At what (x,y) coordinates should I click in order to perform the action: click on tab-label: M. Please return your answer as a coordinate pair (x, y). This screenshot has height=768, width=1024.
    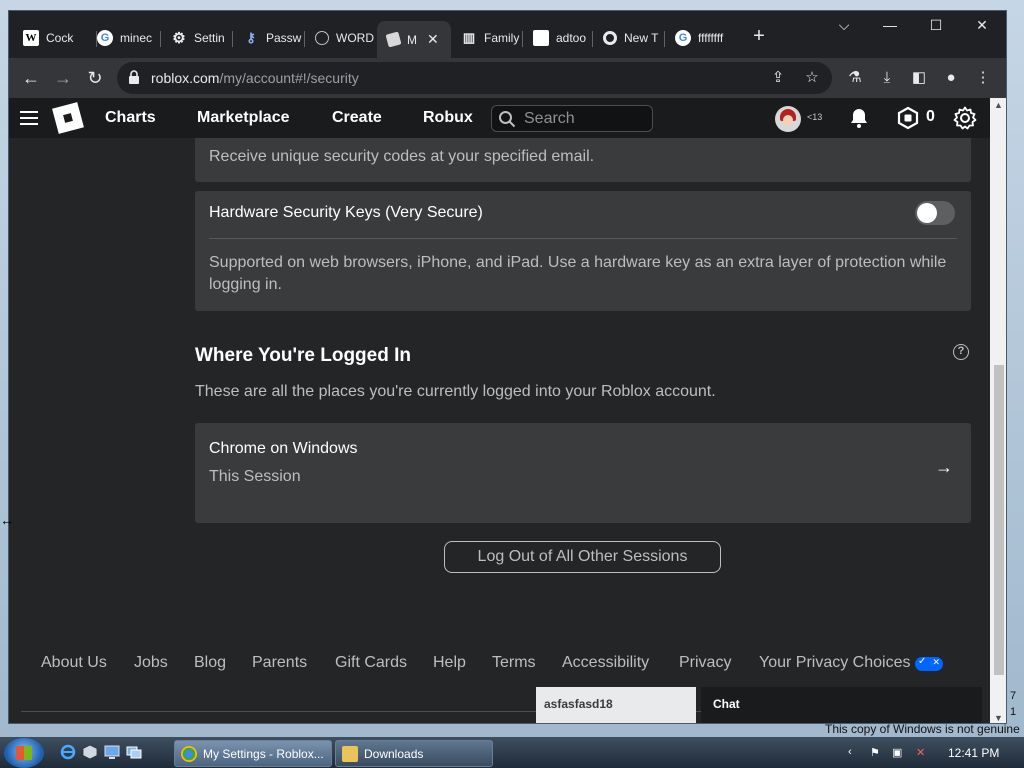
    Looking at the image, I should click on (412, 39).